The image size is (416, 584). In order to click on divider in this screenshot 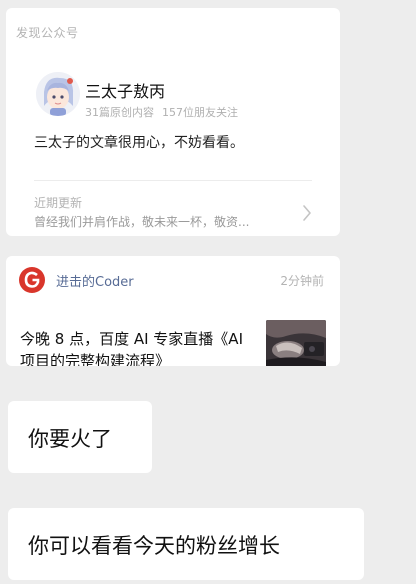, I will do `click(173, 180)`.